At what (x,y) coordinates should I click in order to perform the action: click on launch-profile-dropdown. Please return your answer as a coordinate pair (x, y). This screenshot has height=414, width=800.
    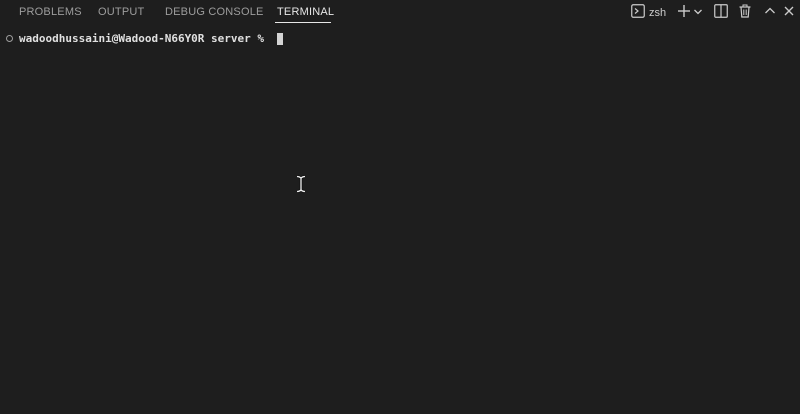
    Looking at the image, I should click on (698, 13).